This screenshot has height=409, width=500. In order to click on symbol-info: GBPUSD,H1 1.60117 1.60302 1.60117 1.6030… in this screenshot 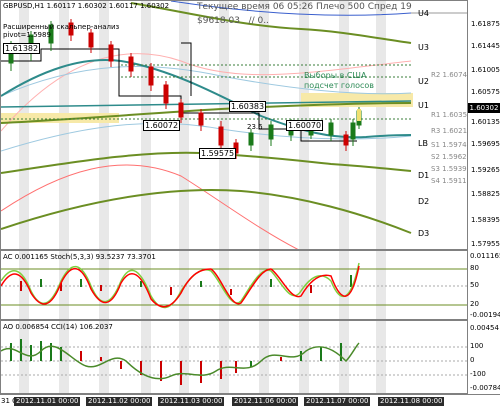, I will do `click(86, 6)`.